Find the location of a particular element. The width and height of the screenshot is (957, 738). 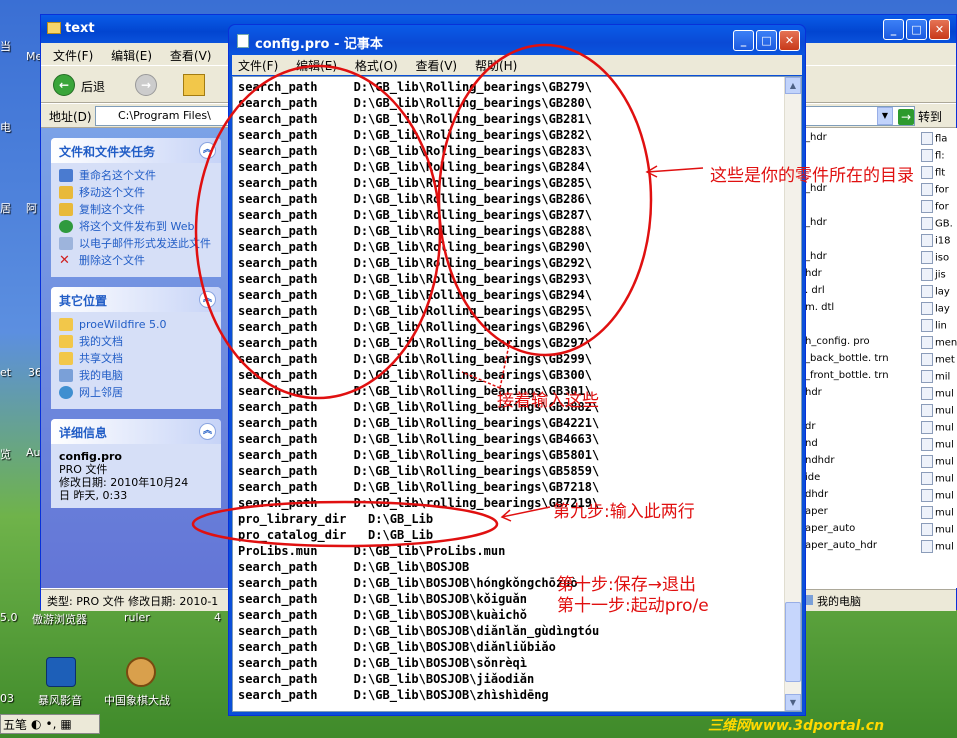

keyboard-icon: ▦ is located at coordinates (65, 724).